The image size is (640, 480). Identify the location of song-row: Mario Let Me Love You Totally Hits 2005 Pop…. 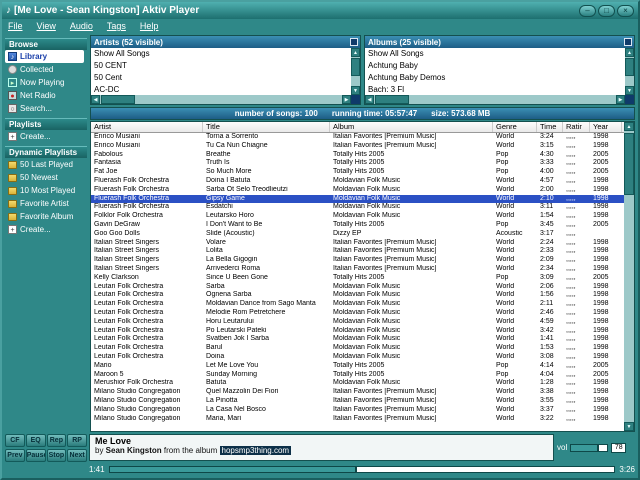
(357, 366).